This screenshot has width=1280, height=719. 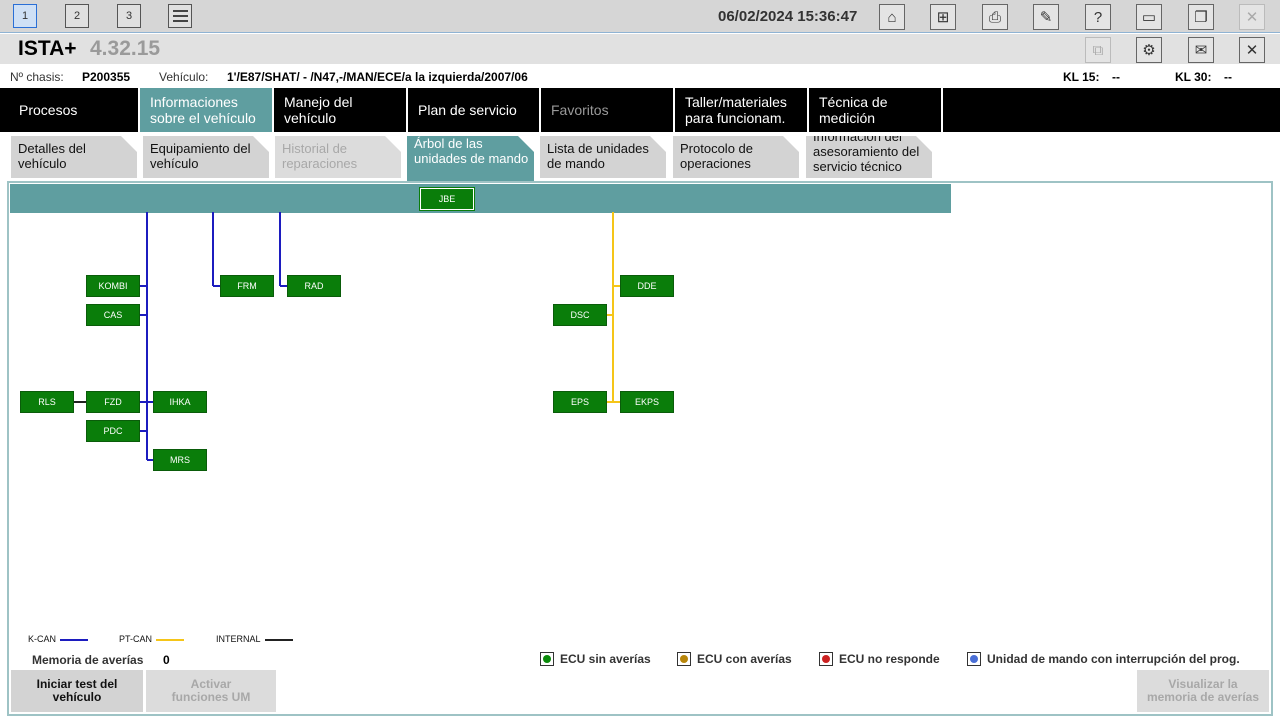 I want to click on ecu-ekps: EKPS, so click(x=647, y=402).